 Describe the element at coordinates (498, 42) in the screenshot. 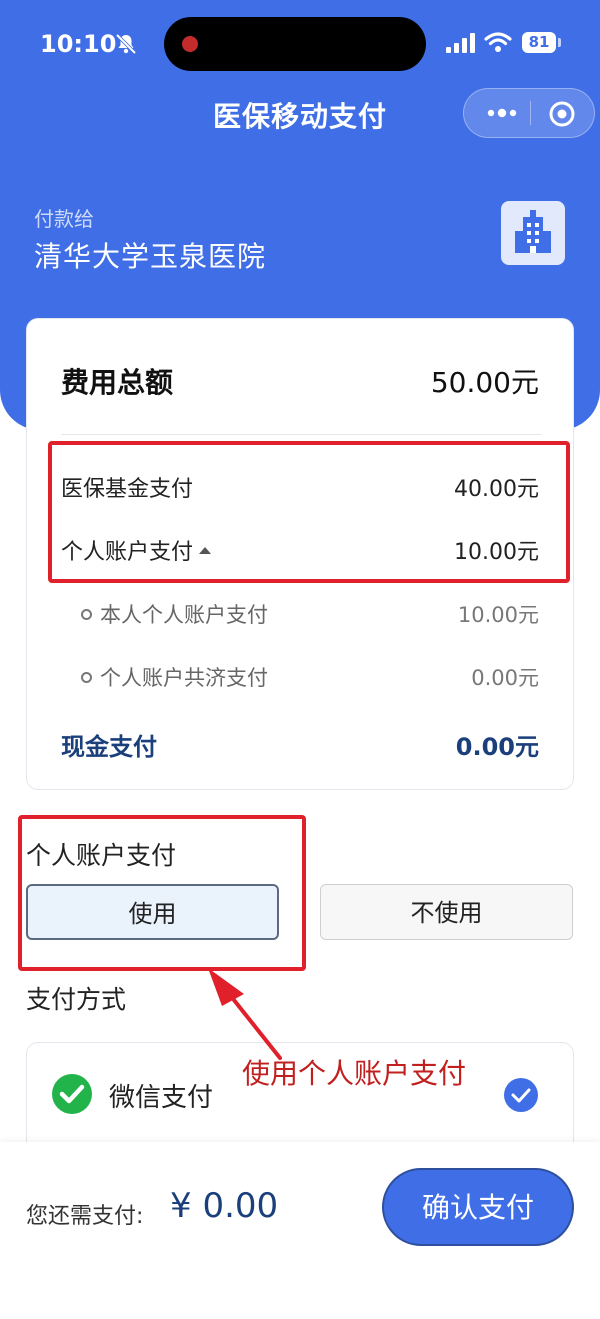

I see `wifi-icon` at that location.